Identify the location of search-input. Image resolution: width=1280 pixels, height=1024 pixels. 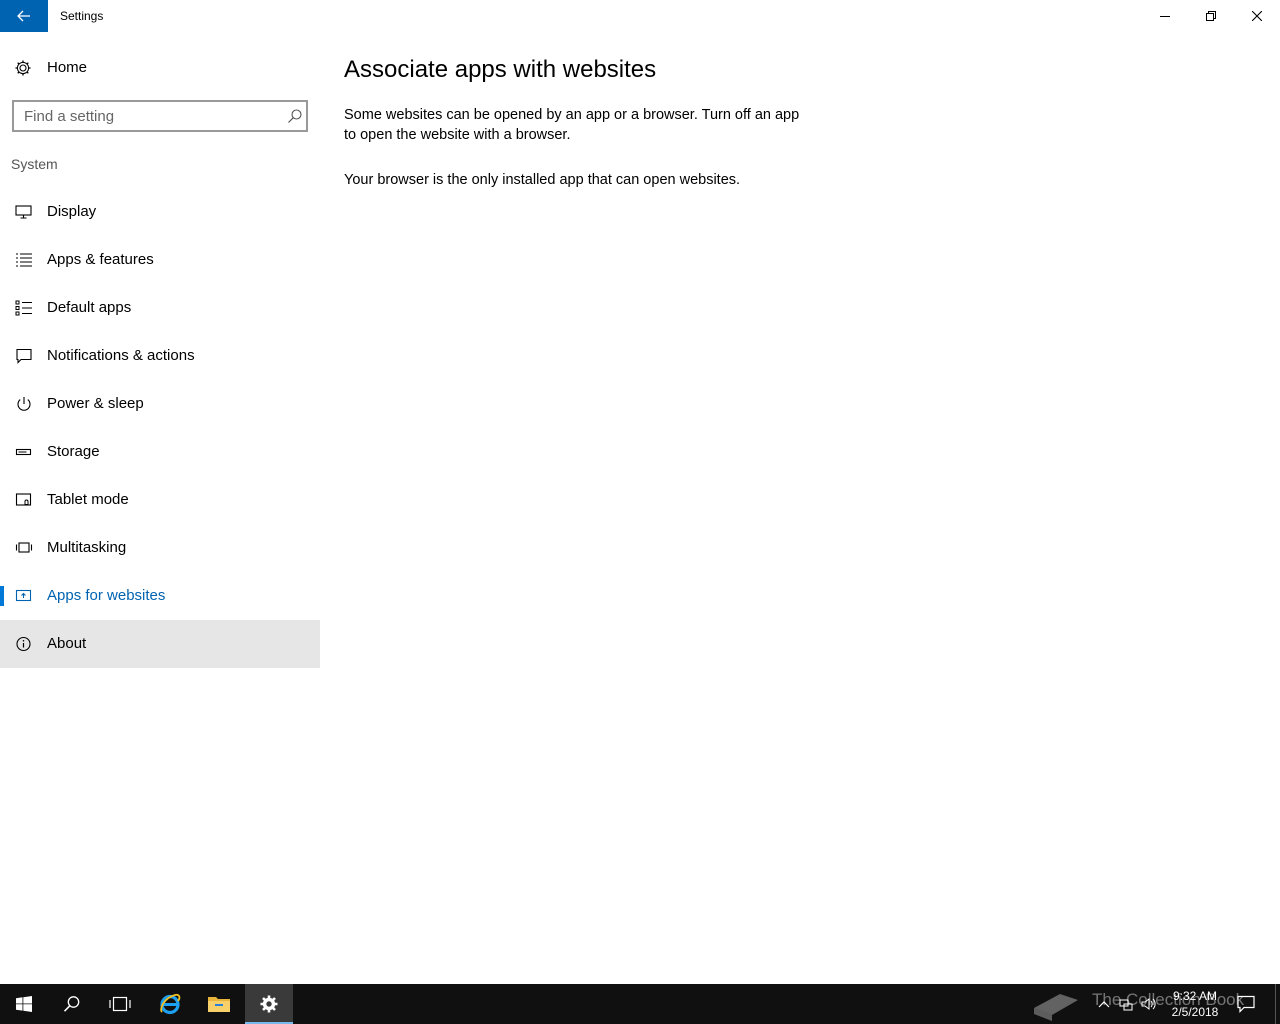
(151, 116).